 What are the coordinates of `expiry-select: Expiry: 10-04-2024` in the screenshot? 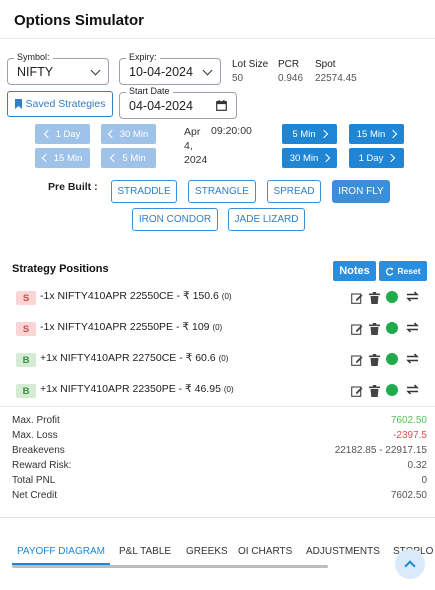 It's located at (170, 68).